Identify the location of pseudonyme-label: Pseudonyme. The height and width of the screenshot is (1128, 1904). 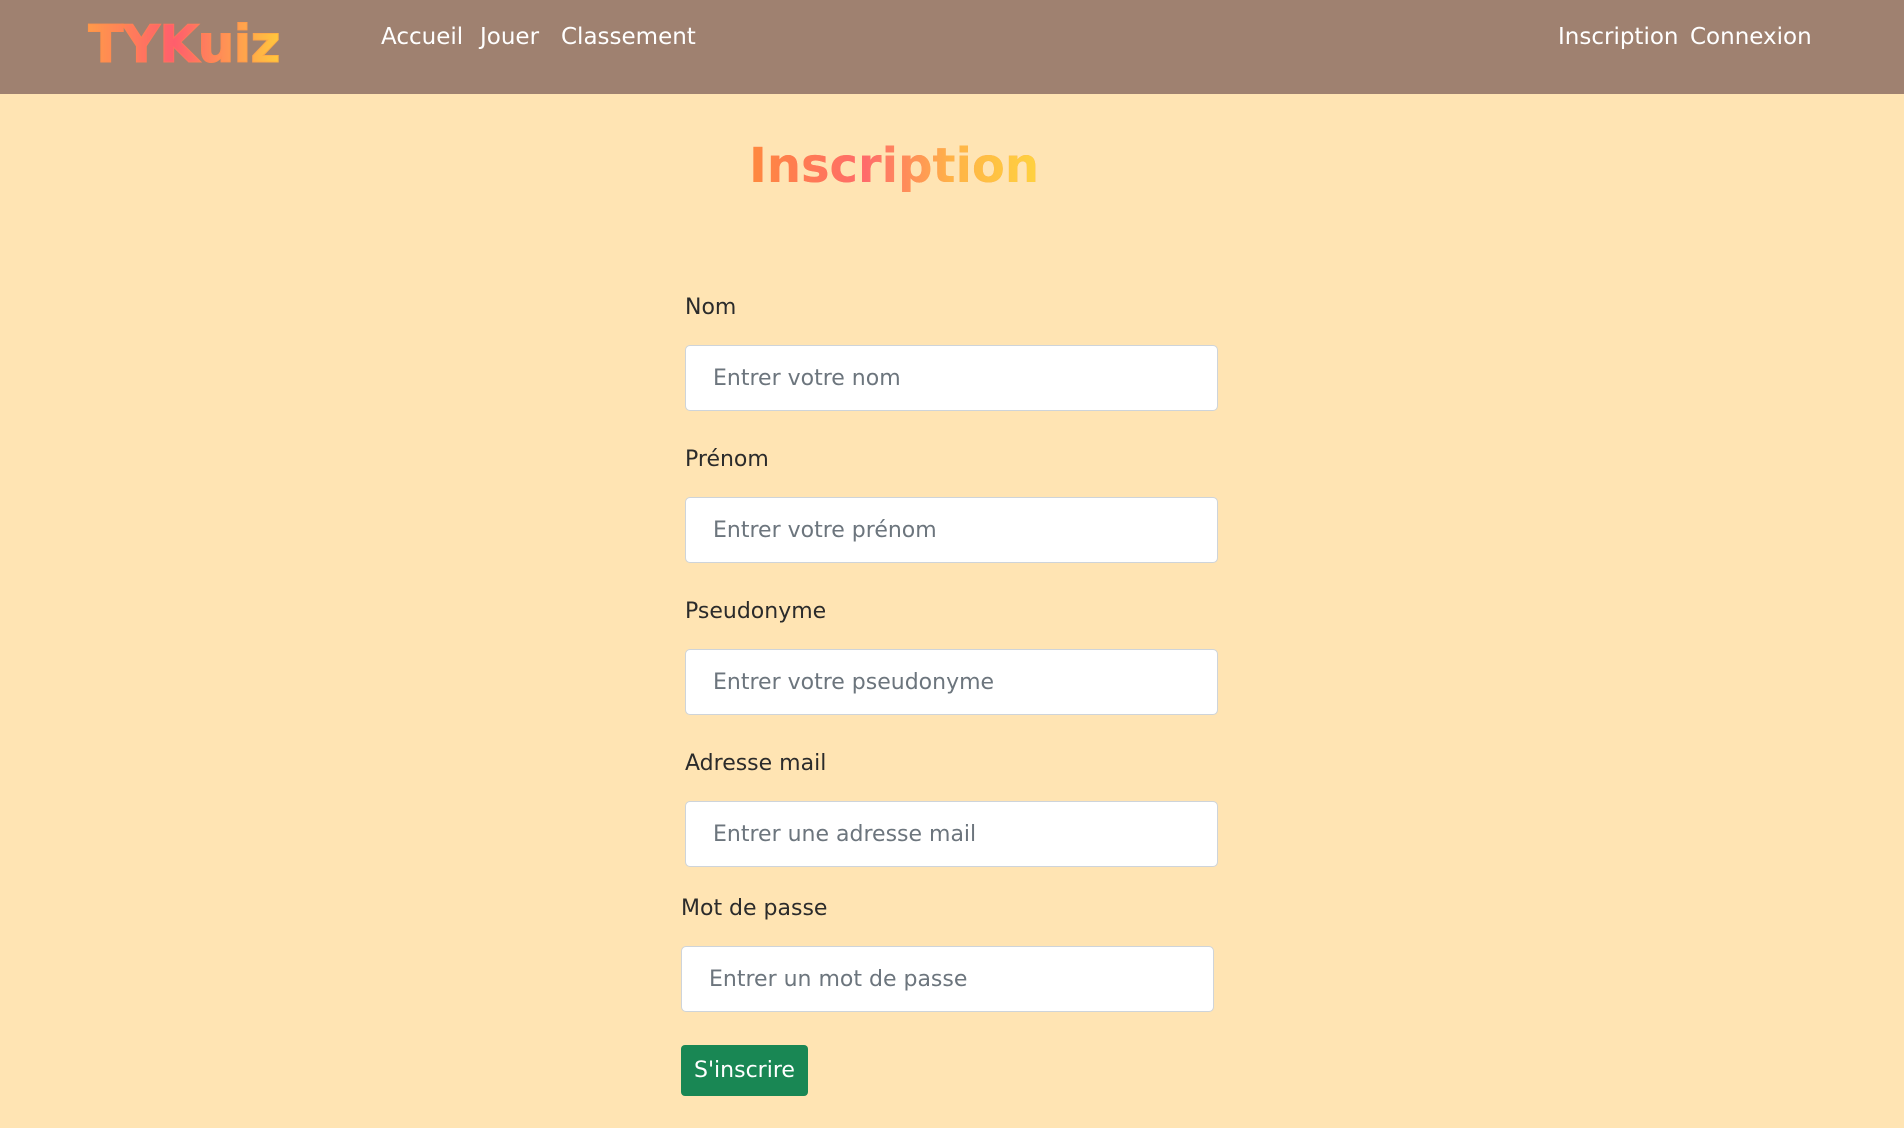
(756, 611).